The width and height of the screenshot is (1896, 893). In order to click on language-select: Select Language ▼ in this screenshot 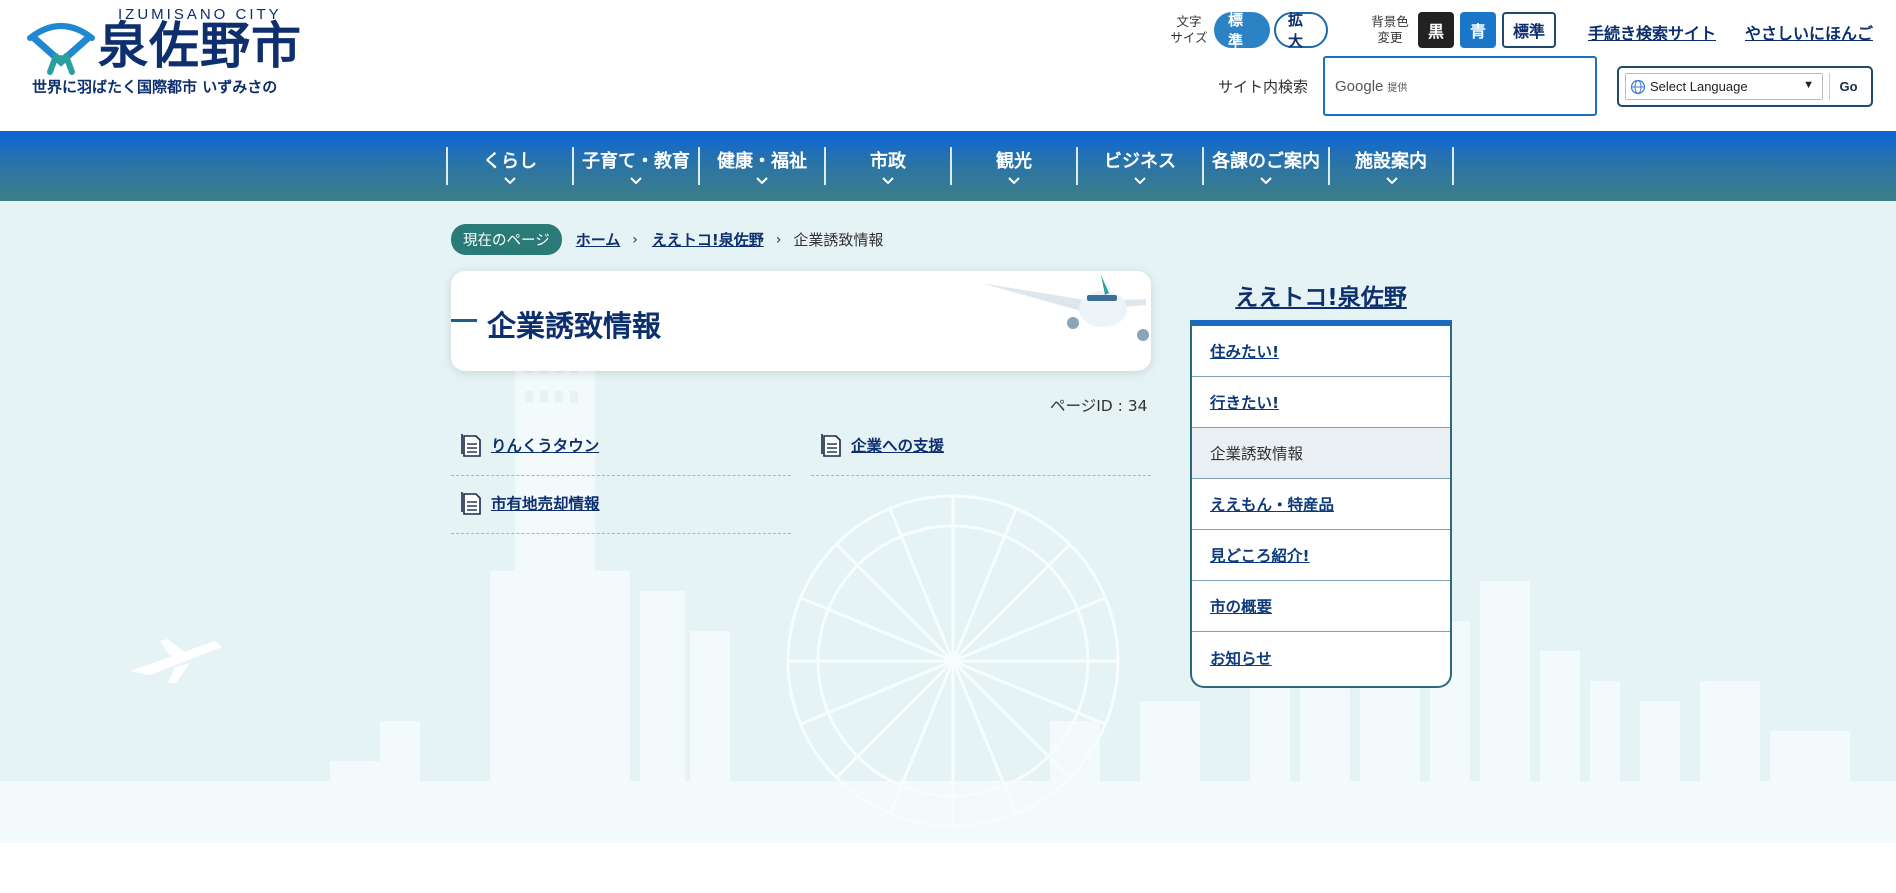, I will do `click(1724, 86)`.